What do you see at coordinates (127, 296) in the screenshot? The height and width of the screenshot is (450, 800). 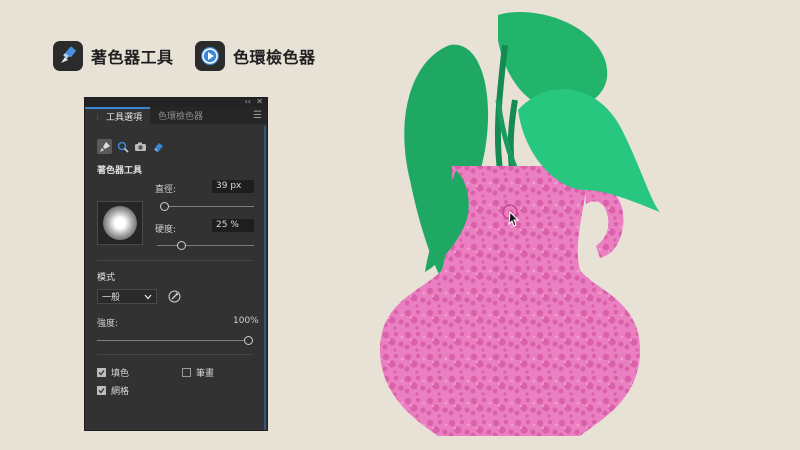 I see `mode-select: 一般` at bounding box center [127, 296].